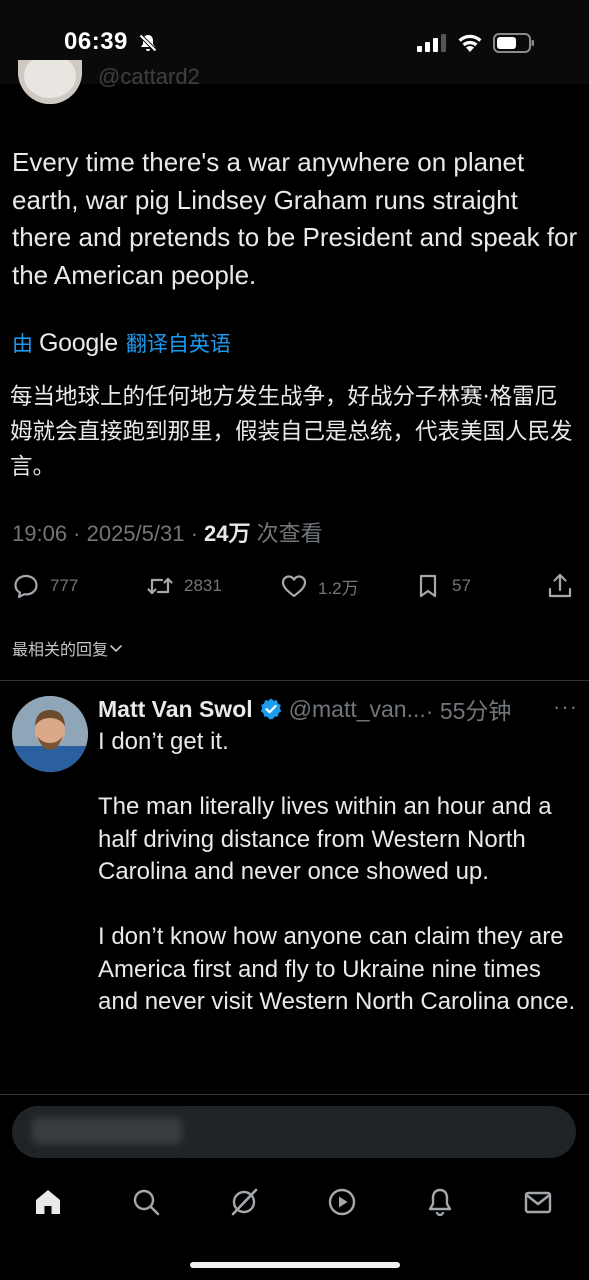 Image resolution: width=589 pixels, height=1280 pixels. I want to click on reply-button: 777, so click(45, 586).